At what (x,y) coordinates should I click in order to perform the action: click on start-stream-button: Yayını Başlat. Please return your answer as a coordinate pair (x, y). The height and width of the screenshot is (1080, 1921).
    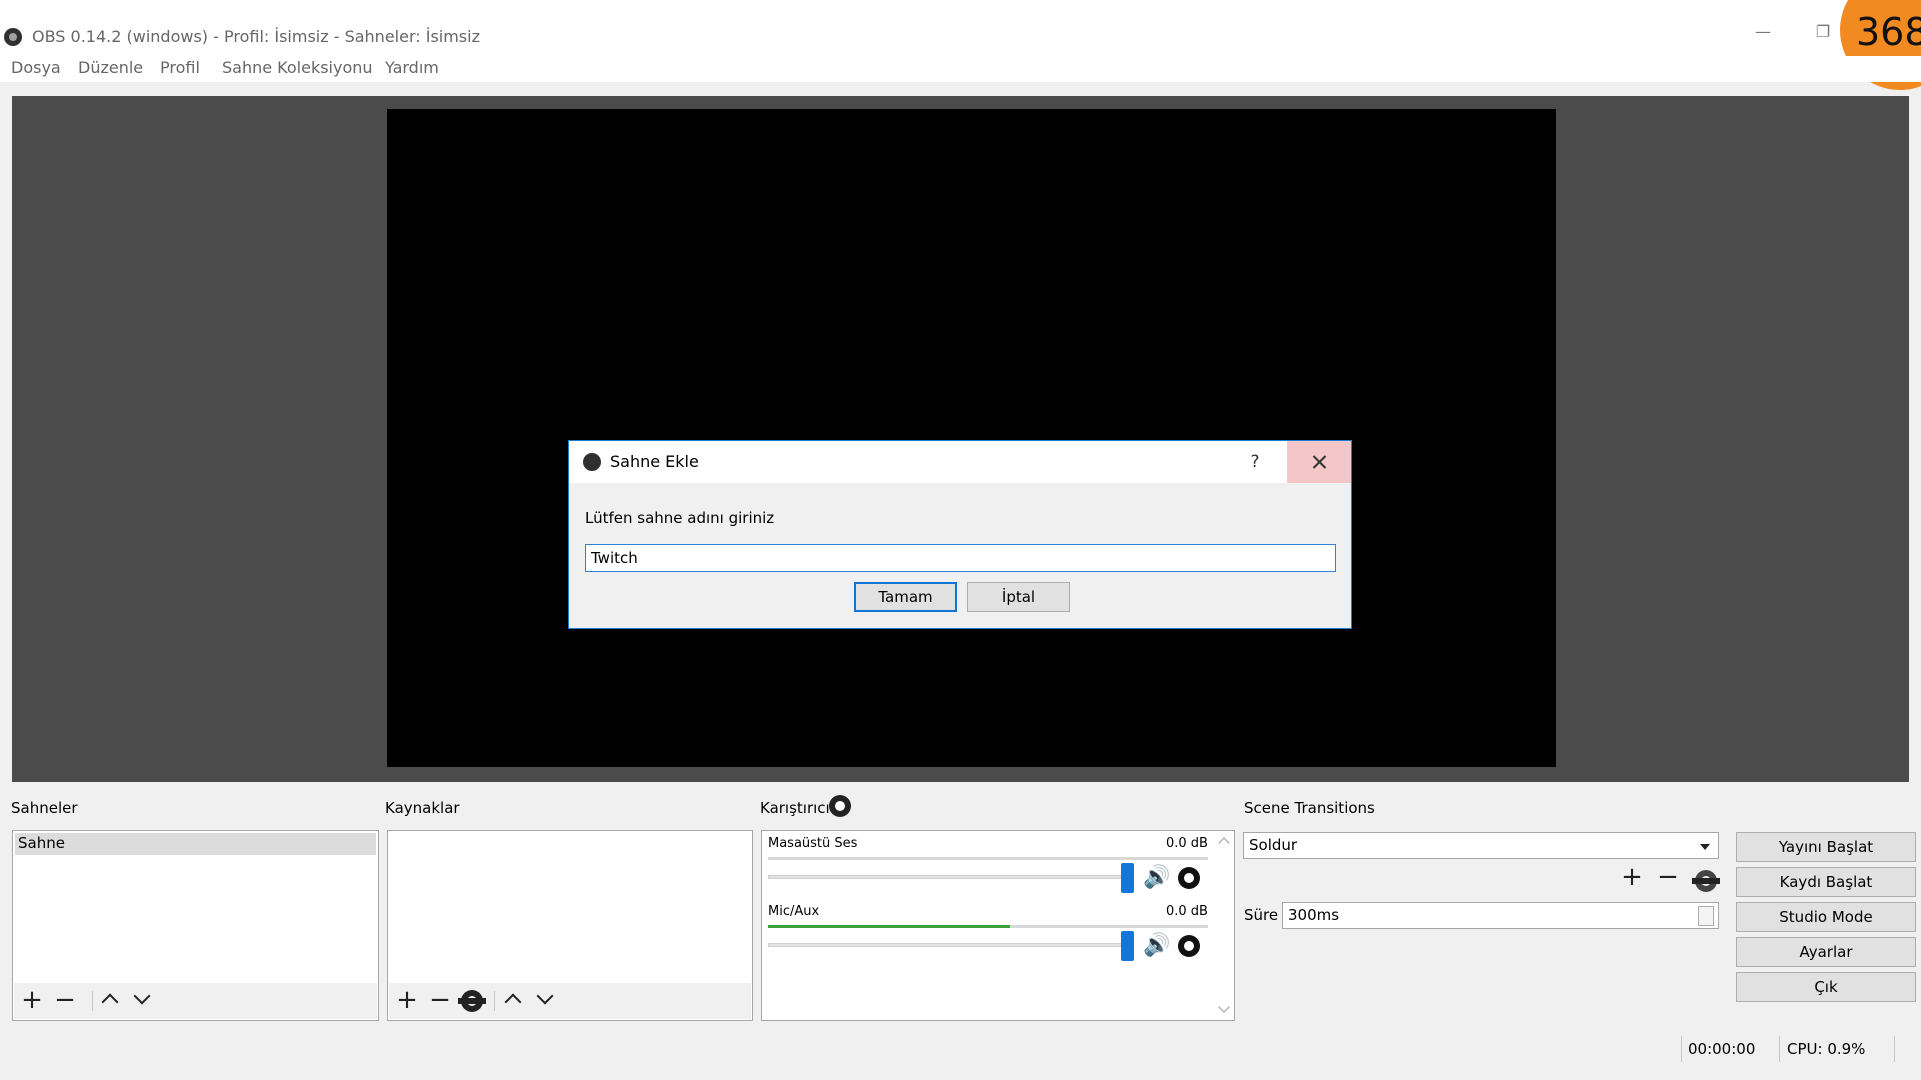
    Looking at the image, I should click on (1826, 847).